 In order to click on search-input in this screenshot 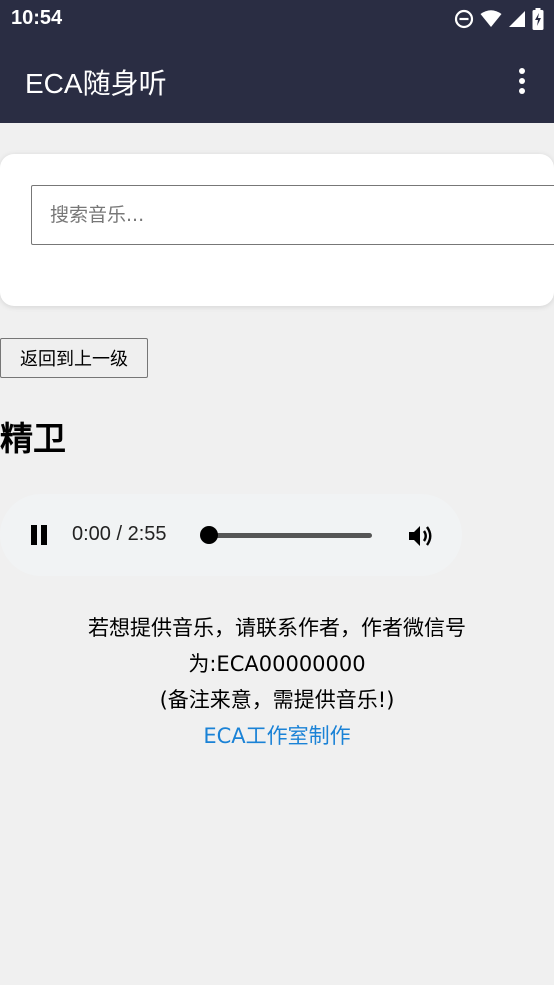, I will do `click(292, 215)`.